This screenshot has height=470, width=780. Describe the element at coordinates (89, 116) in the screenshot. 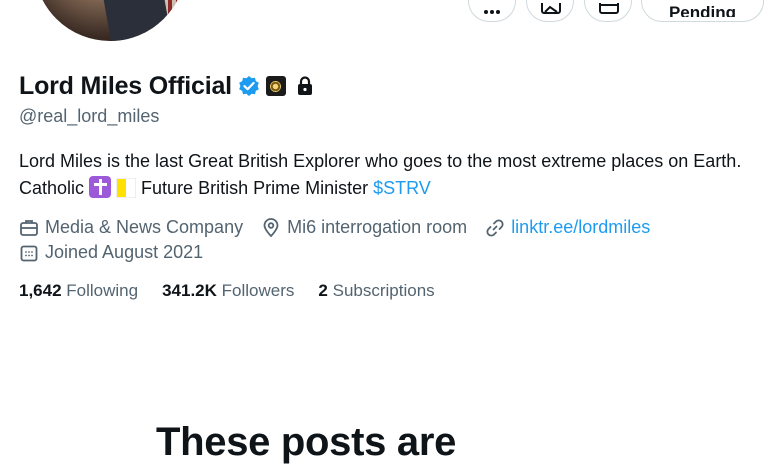

I see `user-handle: @real_lord_miles` at that location.